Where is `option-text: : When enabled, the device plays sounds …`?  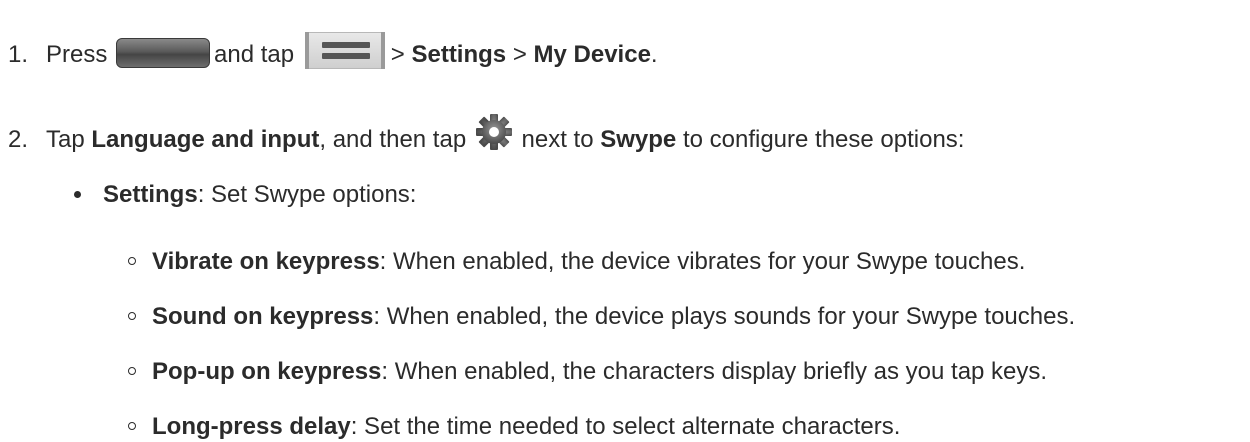
option-text: : When enabled, the device plays sounds … is located at coordinates (724, 316).